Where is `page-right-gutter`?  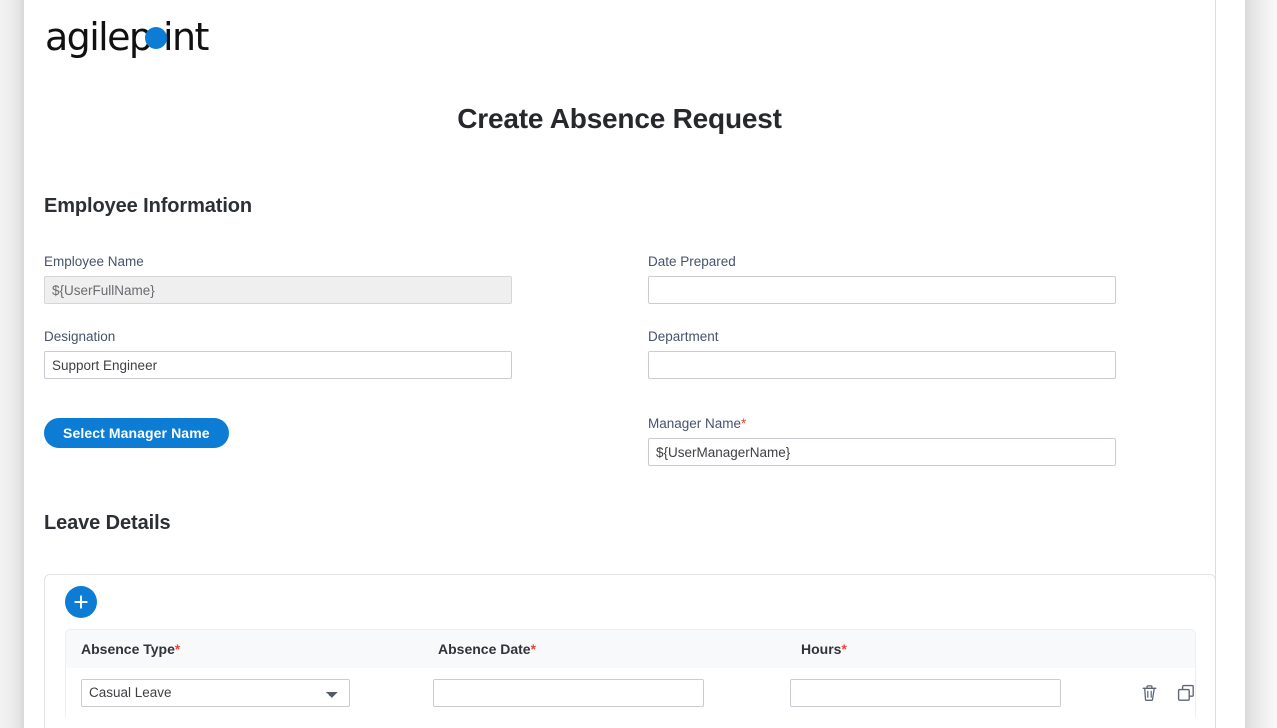 page-right-gutter is located at coordinates (1246, 364).